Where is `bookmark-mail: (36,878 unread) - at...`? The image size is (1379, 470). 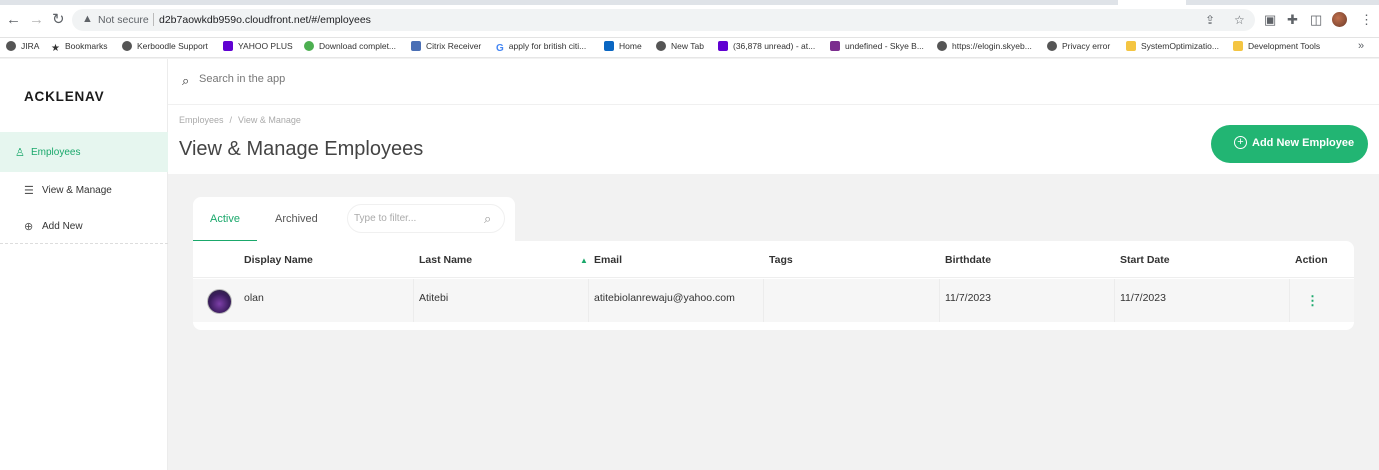
bookmark-mail: (36,878 unread) - at... is located at coordinates (766, 48).